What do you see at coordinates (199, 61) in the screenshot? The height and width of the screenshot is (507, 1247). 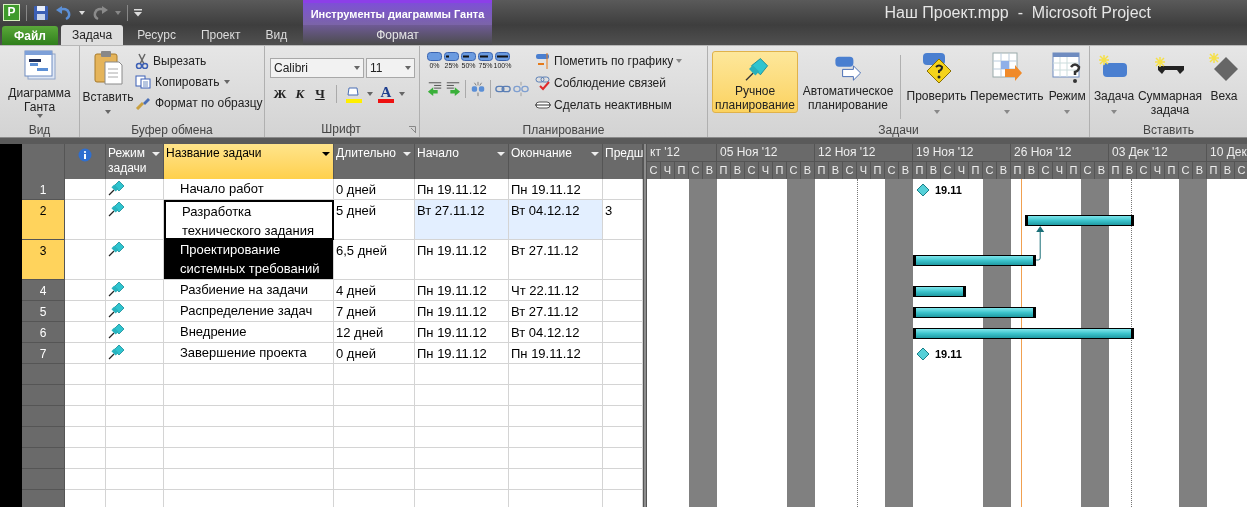 I see `cut-button: Вырезать` at bounding box center [199, 61].